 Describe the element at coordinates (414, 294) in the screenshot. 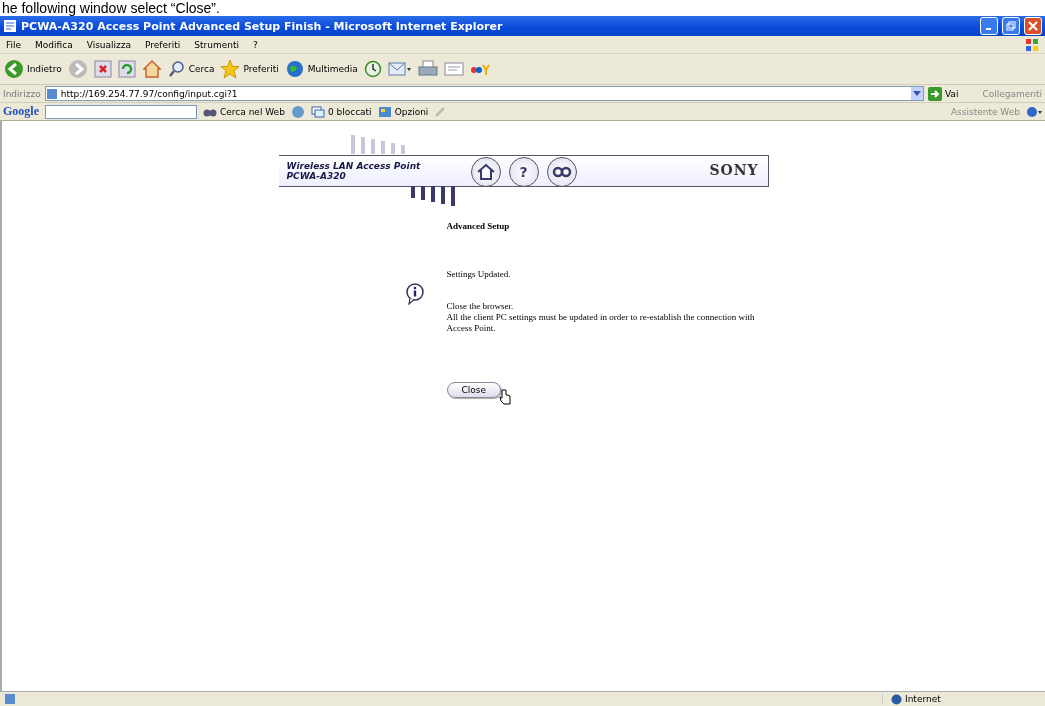

I see `info-icon` at that location.